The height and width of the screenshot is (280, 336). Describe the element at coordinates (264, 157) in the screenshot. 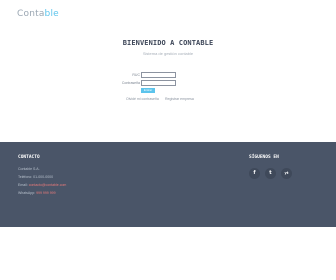

I see `follow-heading: SÍGUENOS EN` at that location.